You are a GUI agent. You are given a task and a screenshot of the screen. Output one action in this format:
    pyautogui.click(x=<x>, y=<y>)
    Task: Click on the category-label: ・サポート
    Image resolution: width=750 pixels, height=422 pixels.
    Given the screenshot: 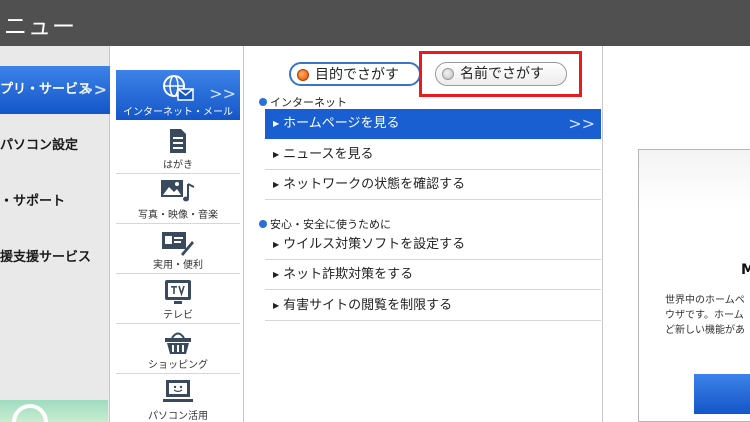 What is the action you would take?
    pyautogui.click(x=33, y=201)
    